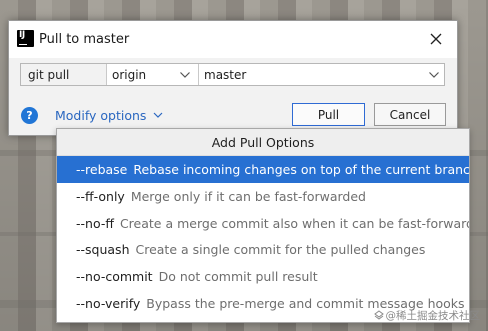 The image size is (488, 331). What do you see at coordinates (25, 38) in the screenshot?
I see `intellij-idea-icon: IJ` at bounding box center [25, 38].